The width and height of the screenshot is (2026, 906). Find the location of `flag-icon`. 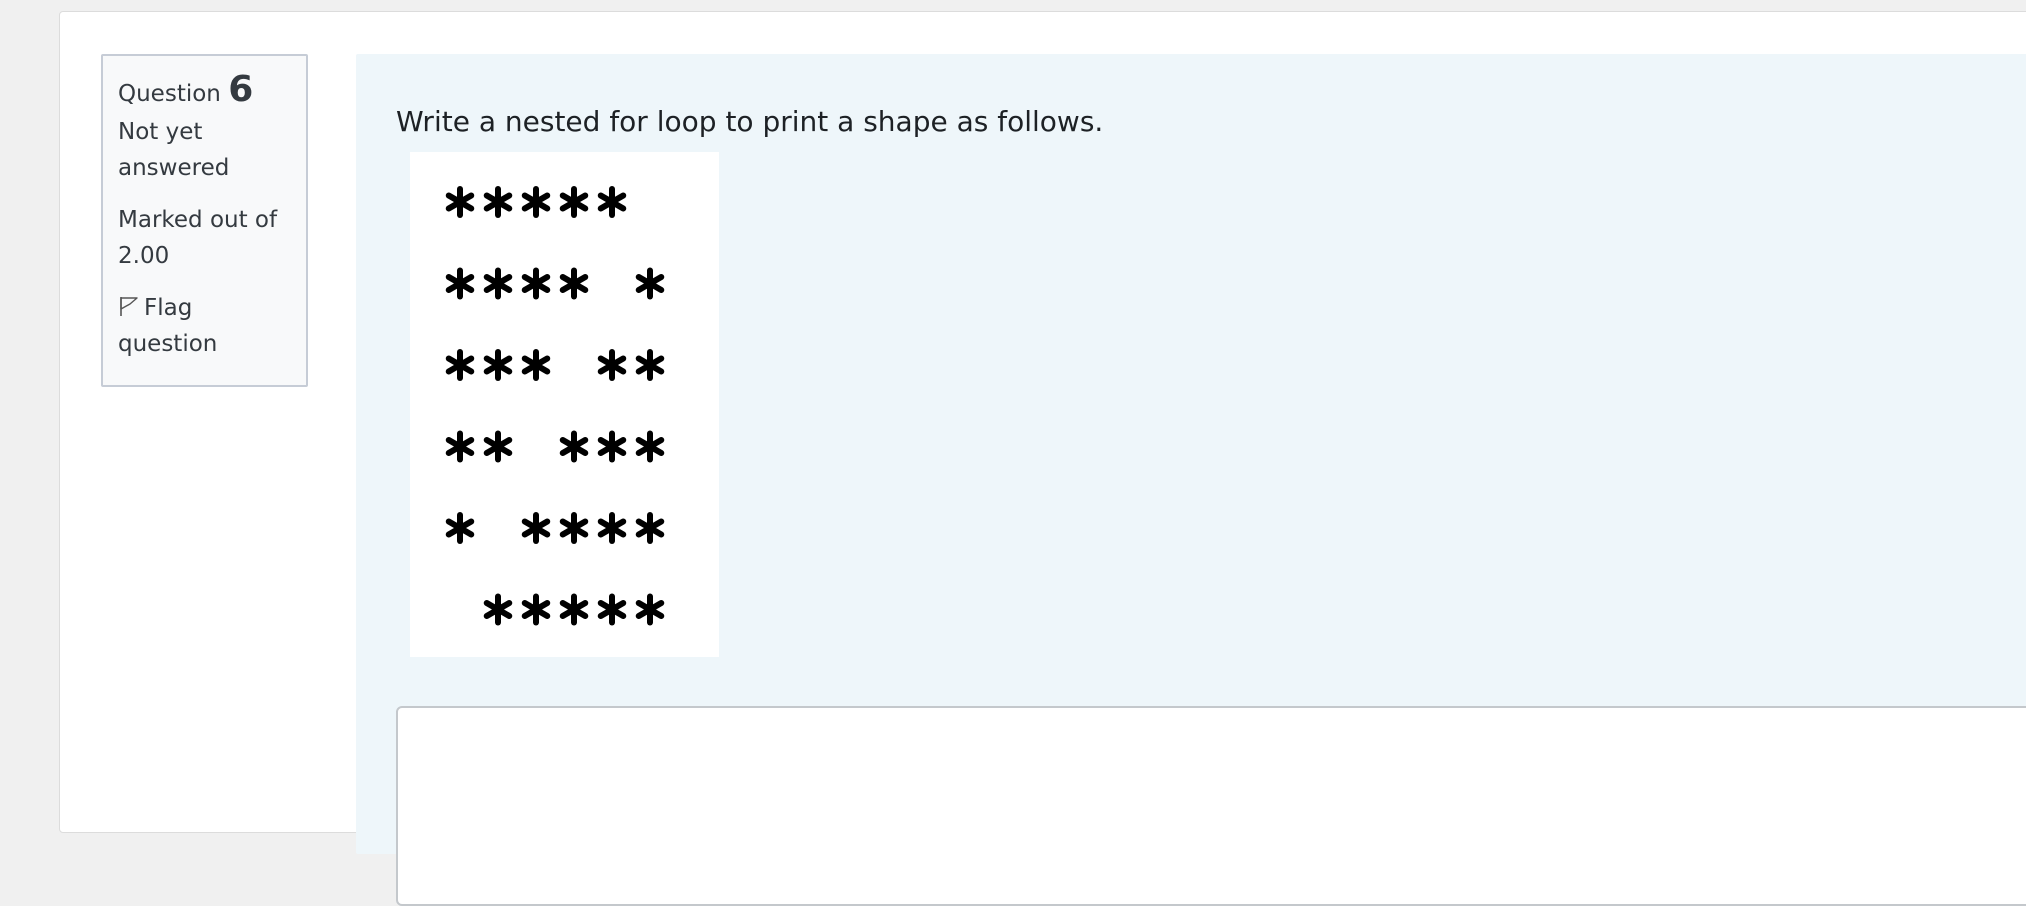

flag-icon is located at coordinates (129, 304).